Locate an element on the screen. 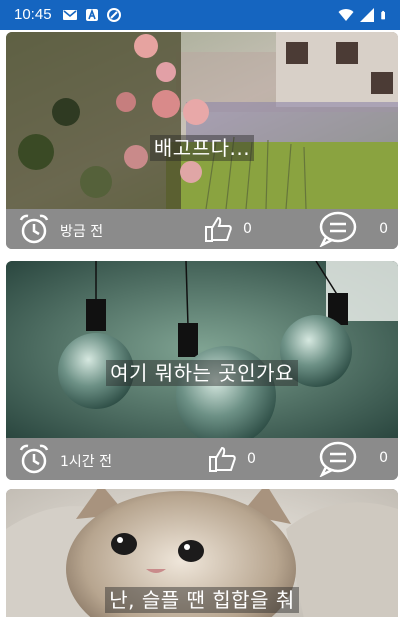  data-saver-icon is located at coordinates (114, 15).